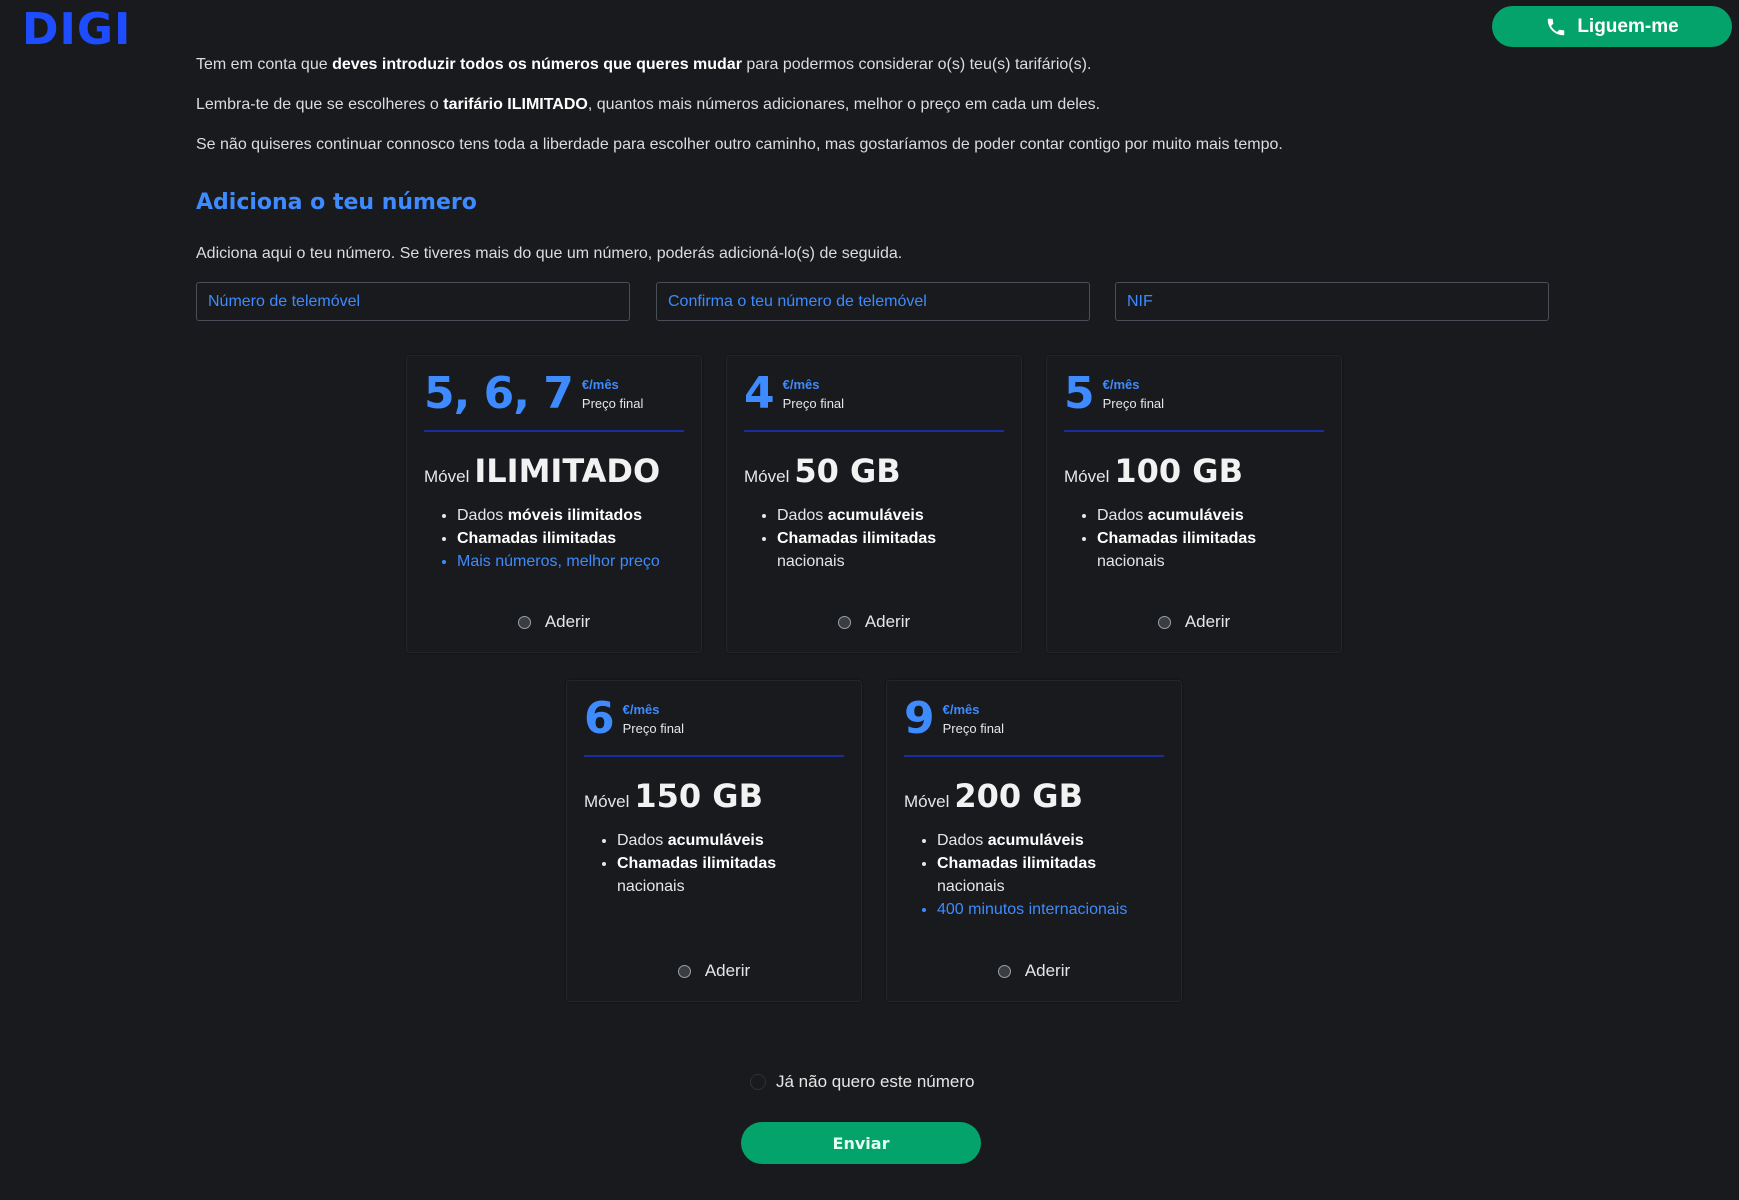  What do you see at coordinates (572, 515) in the screenshot?
I see `feature-item: Dados móveis ilimitados` at bounding box center [572, 515].